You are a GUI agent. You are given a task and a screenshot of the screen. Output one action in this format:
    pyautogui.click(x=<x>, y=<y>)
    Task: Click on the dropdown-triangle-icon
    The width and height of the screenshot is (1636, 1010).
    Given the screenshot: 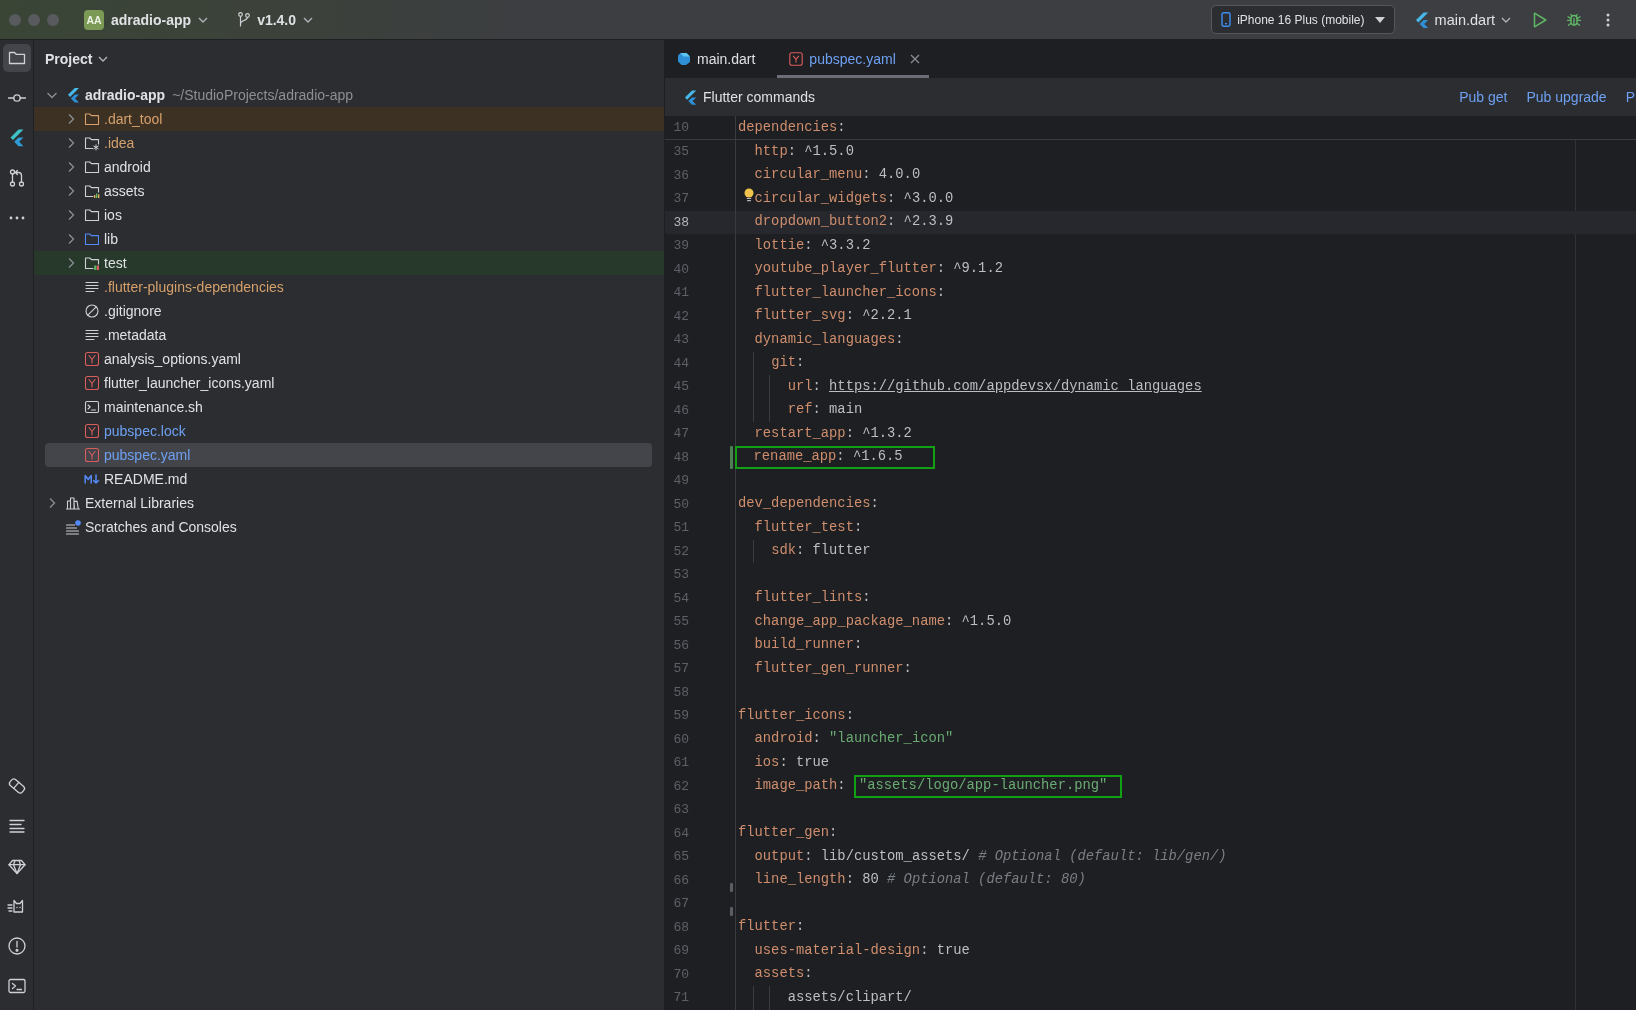 What is the action you would take?
    pyautogui.click(x=1379, y=19)
    